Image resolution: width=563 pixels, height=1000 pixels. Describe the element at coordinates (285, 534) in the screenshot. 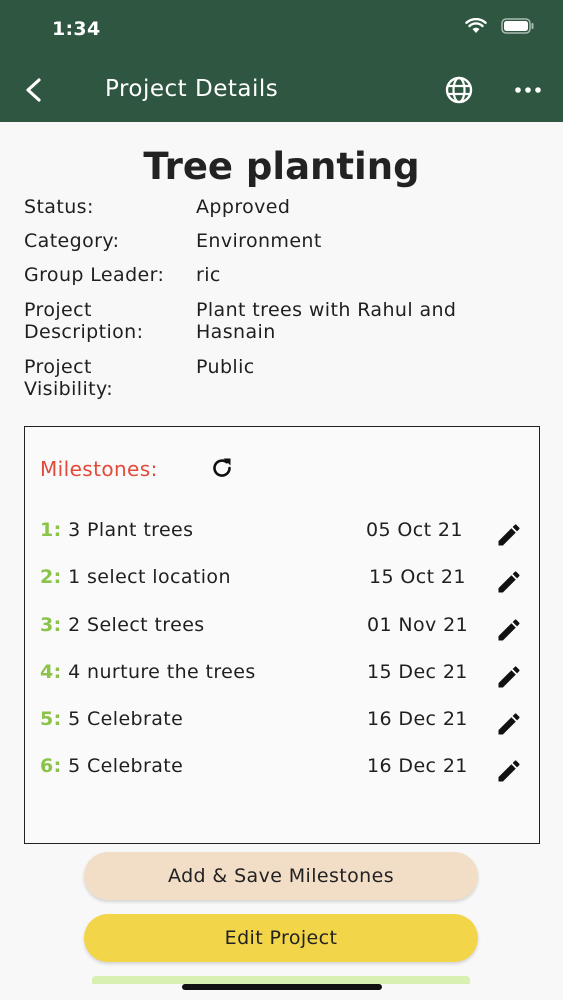

I see `milestone-row-1: 1: 3 Plant trees 05 Oct 21` at that location.